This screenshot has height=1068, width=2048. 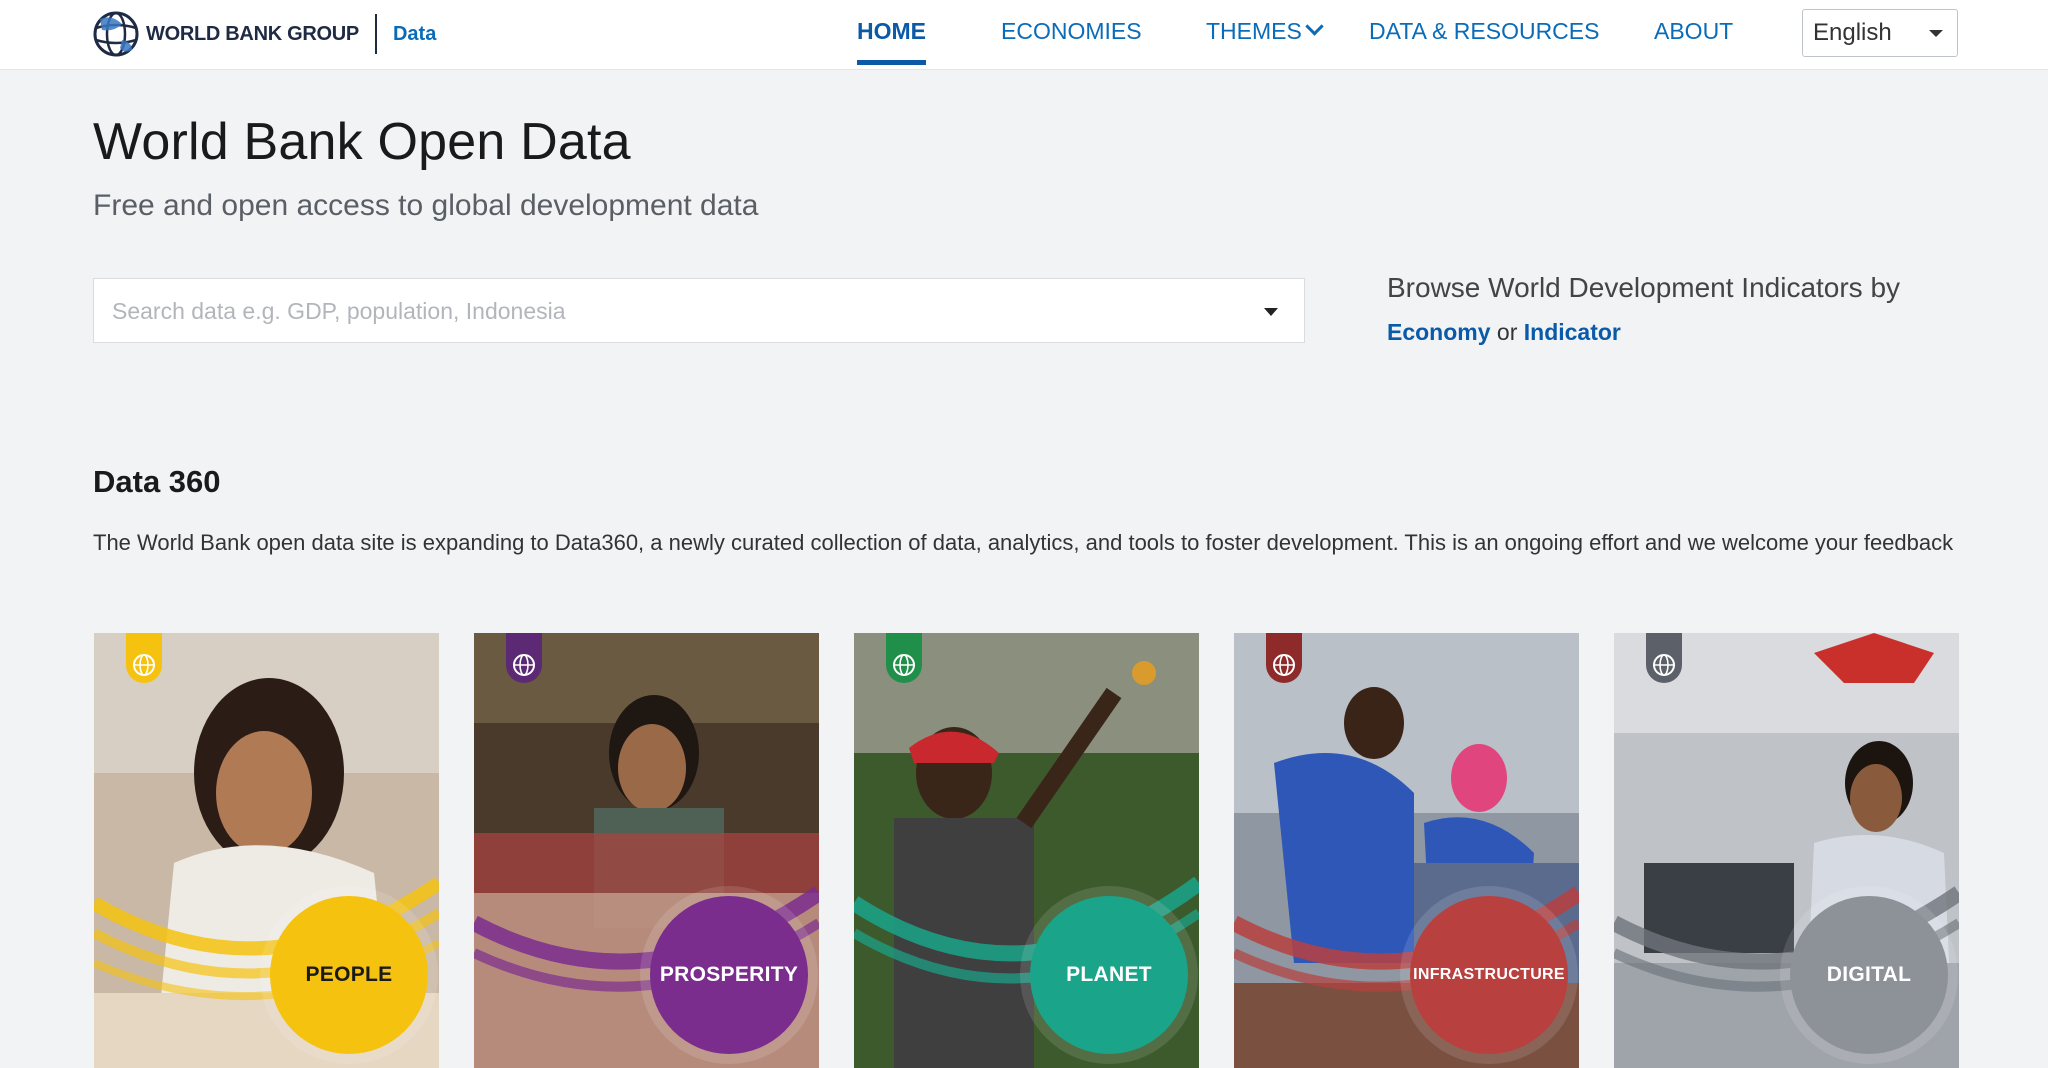 I want to click on people-badge: PEOPLE, so click(x=349, y=975).